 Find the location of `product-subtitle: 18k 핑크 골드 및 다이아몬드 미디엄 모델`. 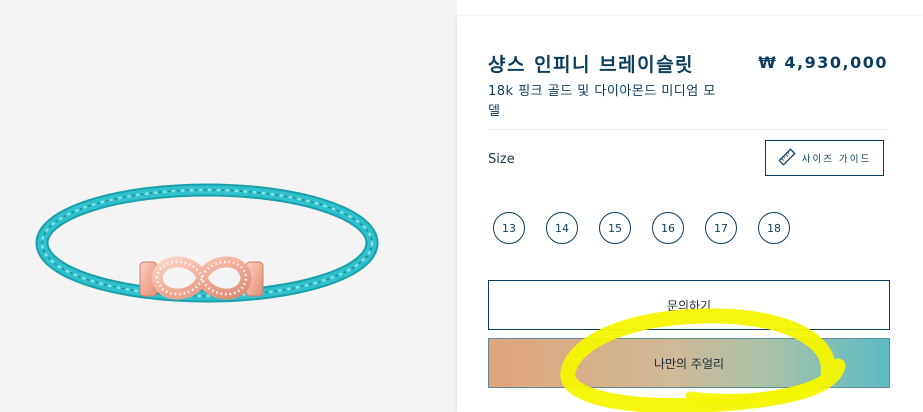

product-subtitle: 18k 핑크 골드 및 다이아몬드 미디엄 모델 is located at coordinates (602, 101).